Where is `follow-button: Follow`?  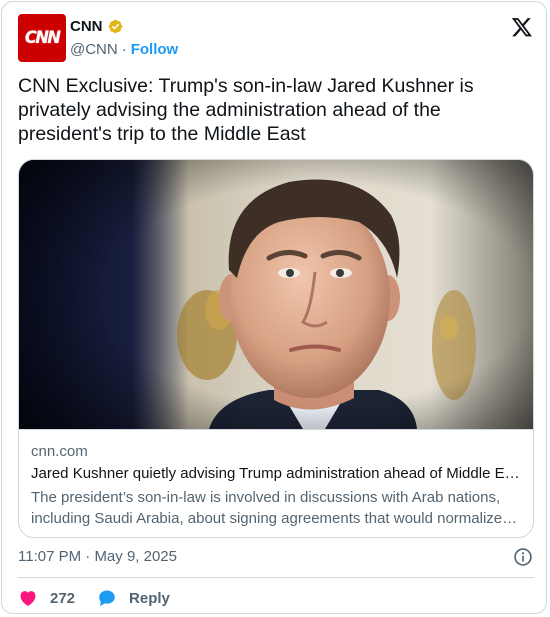 follow-button: Follow is located at coordinates (155, 49).